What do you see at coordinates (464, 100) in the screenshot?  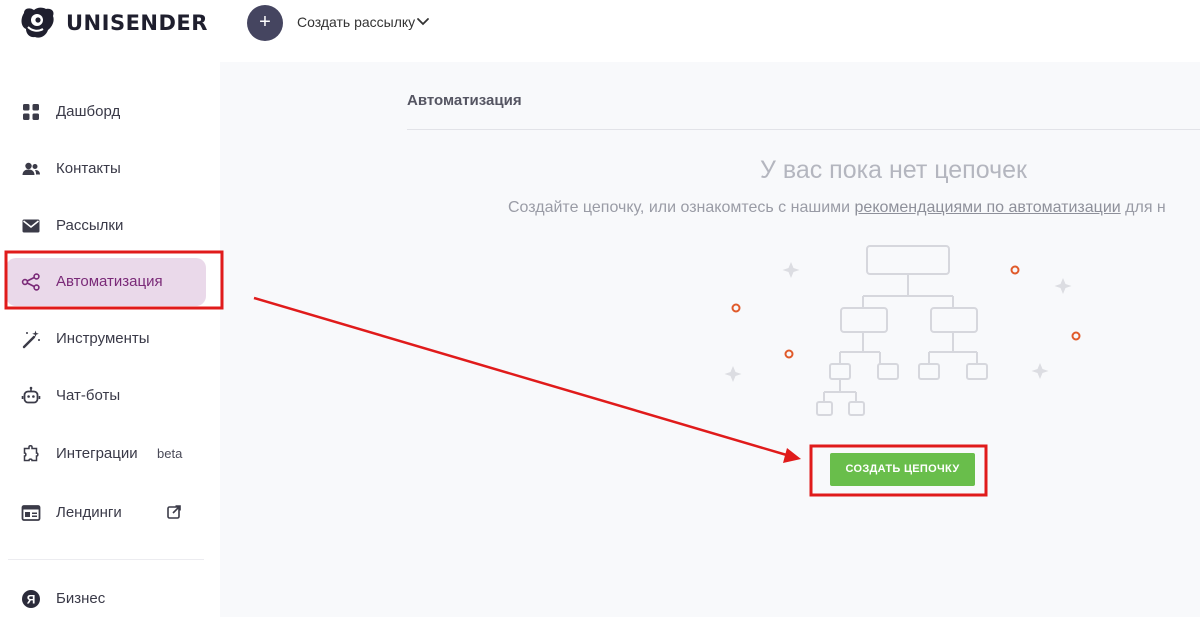 I see `page-title: Автоматизация` at bounding box center [464, 100].